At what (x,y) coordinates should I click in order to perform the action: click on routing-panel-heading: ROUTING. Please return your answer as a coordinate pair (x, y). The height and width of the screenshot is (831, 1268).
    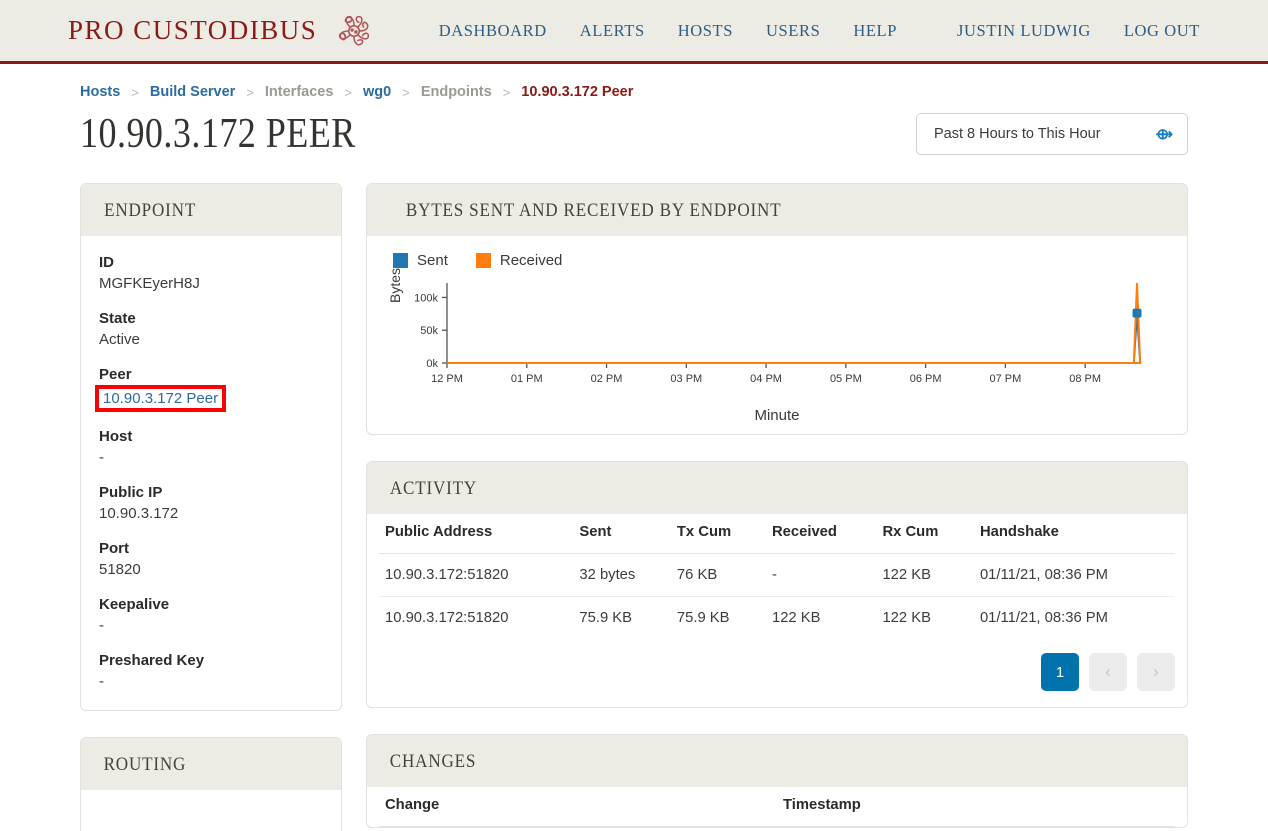
    Looking at the image, I should click on (211, 764).